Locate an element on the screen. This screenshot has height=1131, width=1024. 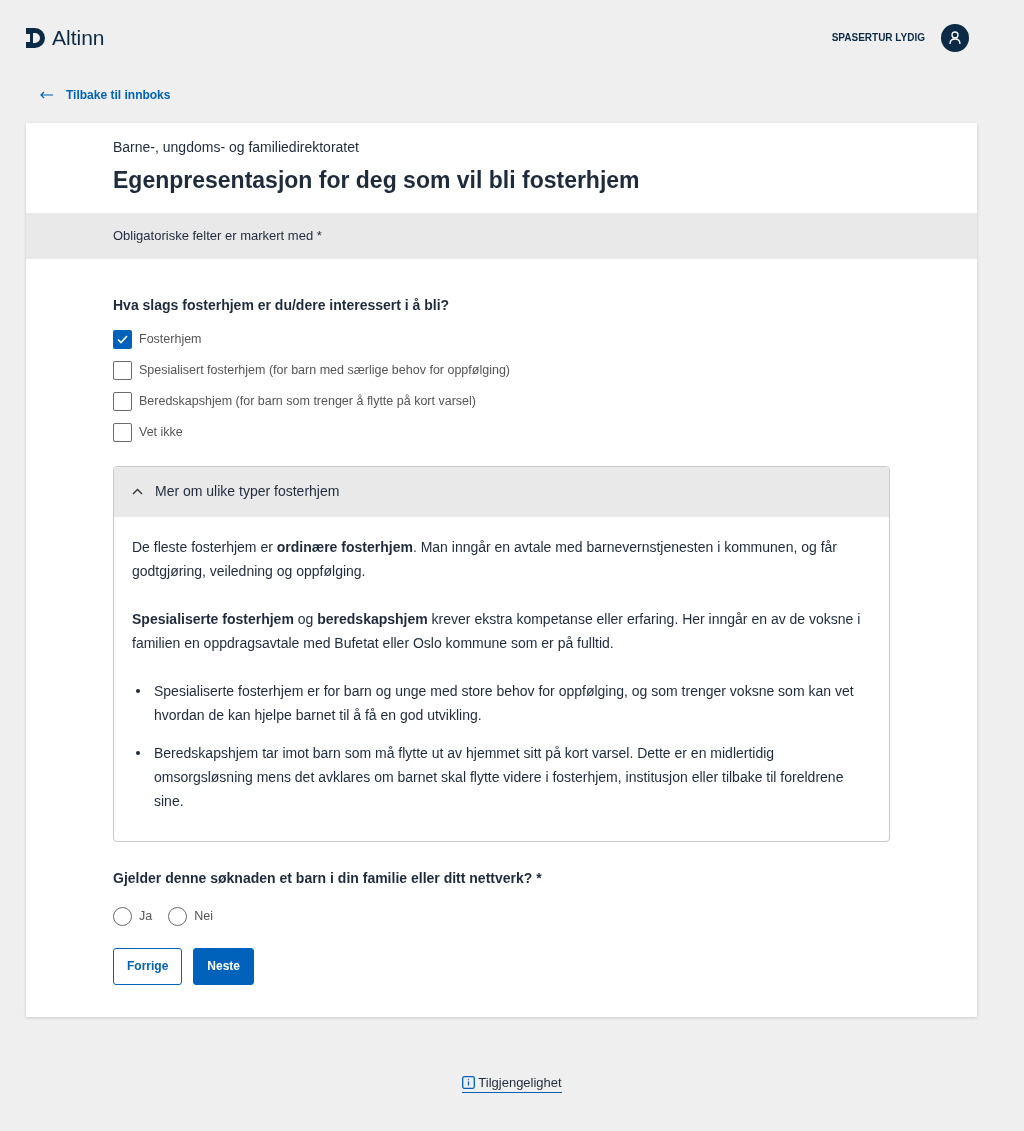
logo-icon is located at coordinates (36, 37).